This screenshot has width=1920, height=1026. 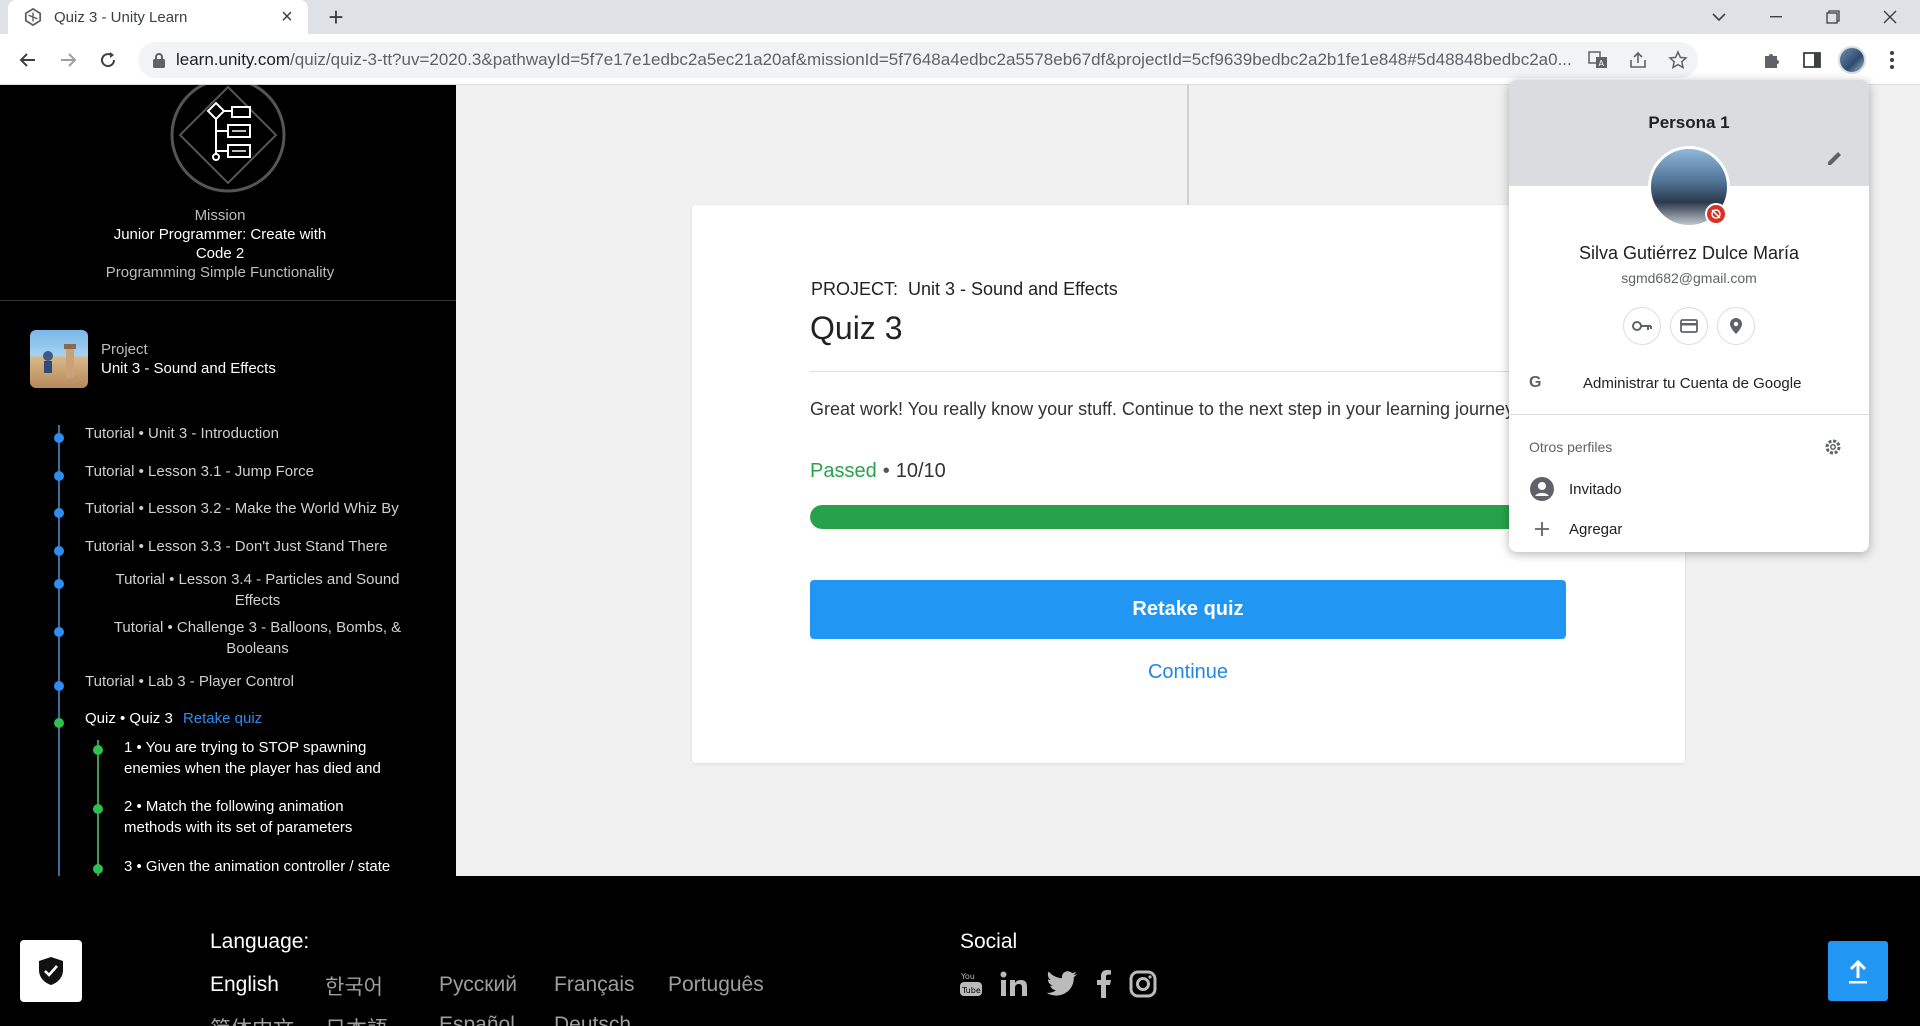 I want to click on passwords-key-icon, so click(x=1642, y=326).